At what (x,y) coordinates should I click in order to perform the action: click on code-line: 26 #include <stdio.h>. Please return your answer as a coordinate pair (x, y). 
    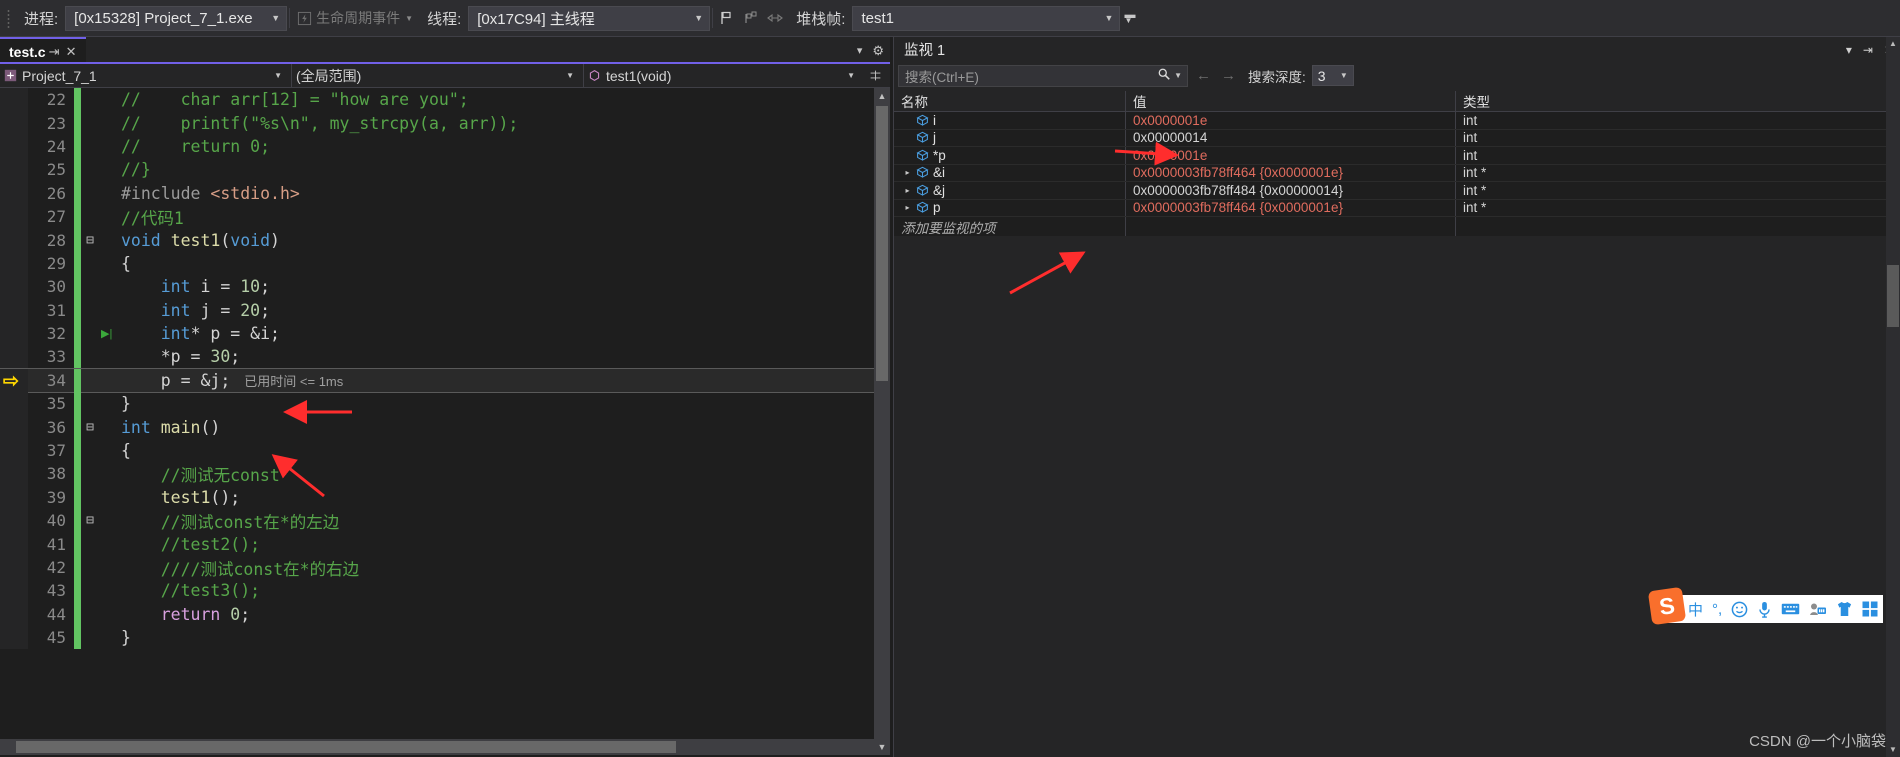
    Looking at the image, I should click on (445, 193).